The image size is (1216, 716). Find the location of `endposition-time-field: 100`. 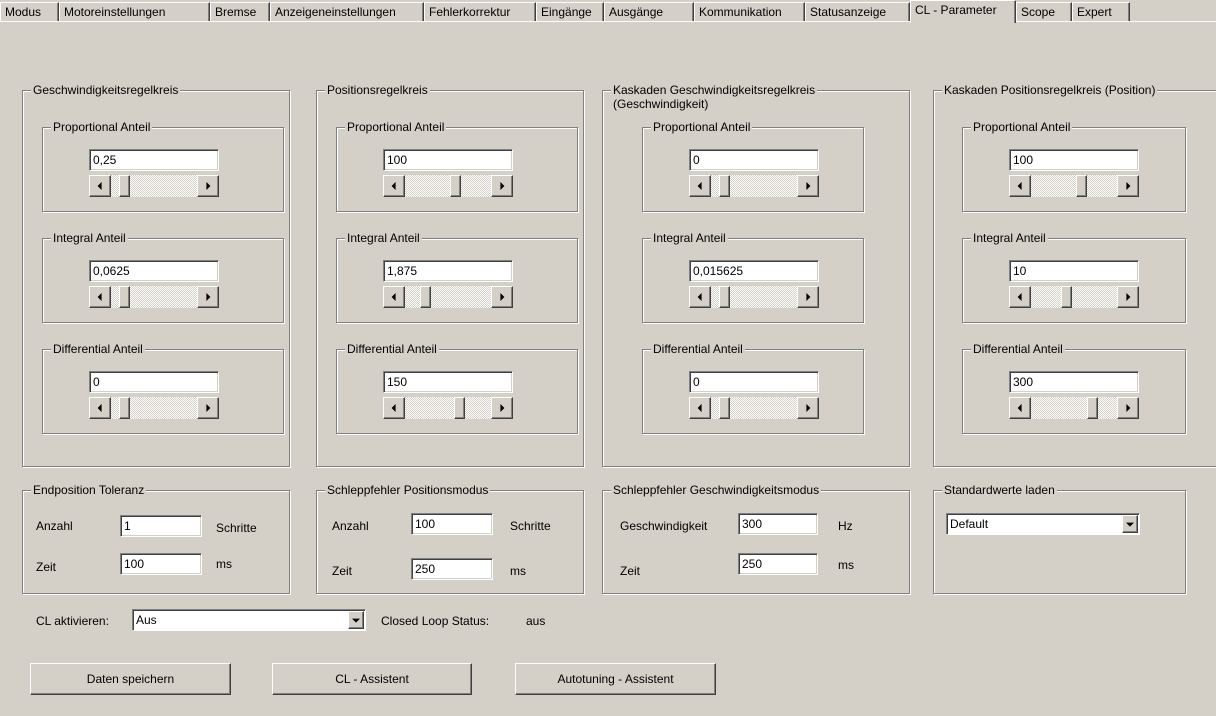

endposition-time-field: 100 is located at coordinates (161, 564).